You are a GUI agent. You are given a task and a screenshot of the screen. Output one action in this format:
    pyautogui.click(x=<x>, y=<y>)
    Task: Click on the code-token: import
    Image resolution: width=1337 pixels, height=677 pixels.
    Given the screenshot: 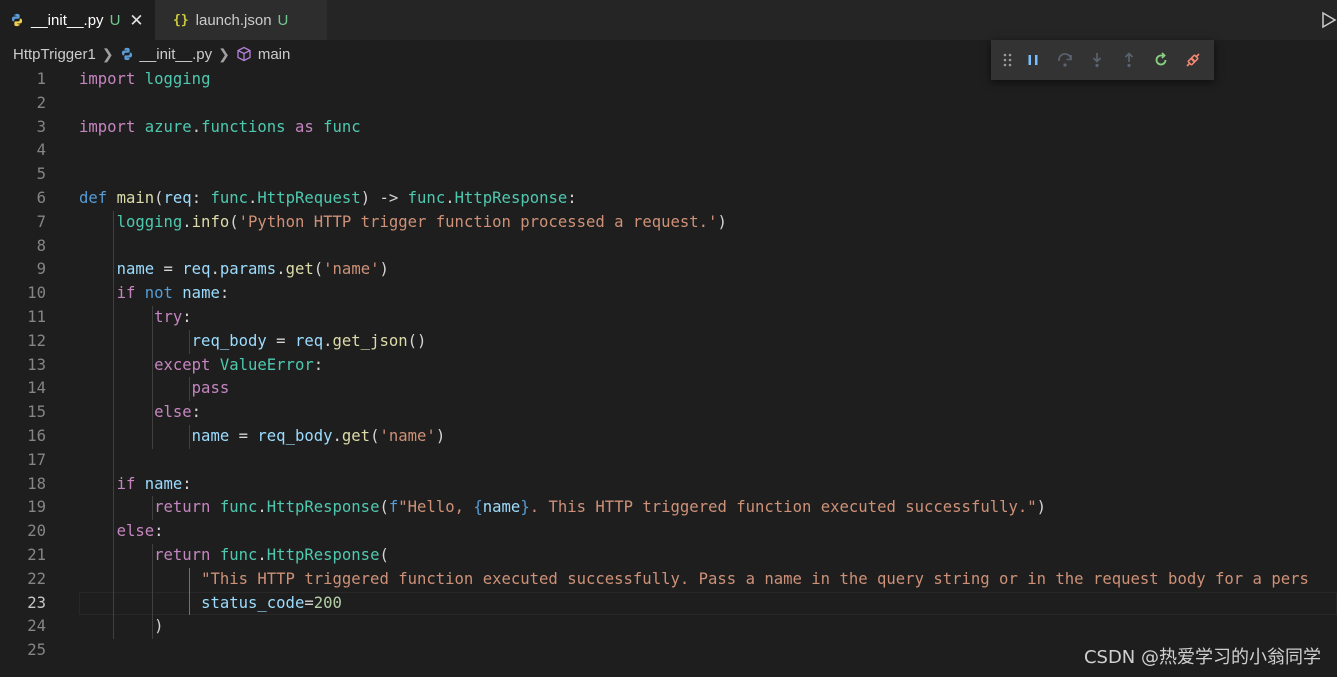 What is the action you would take?
    pyautogui.click(x=107, y=79)
    